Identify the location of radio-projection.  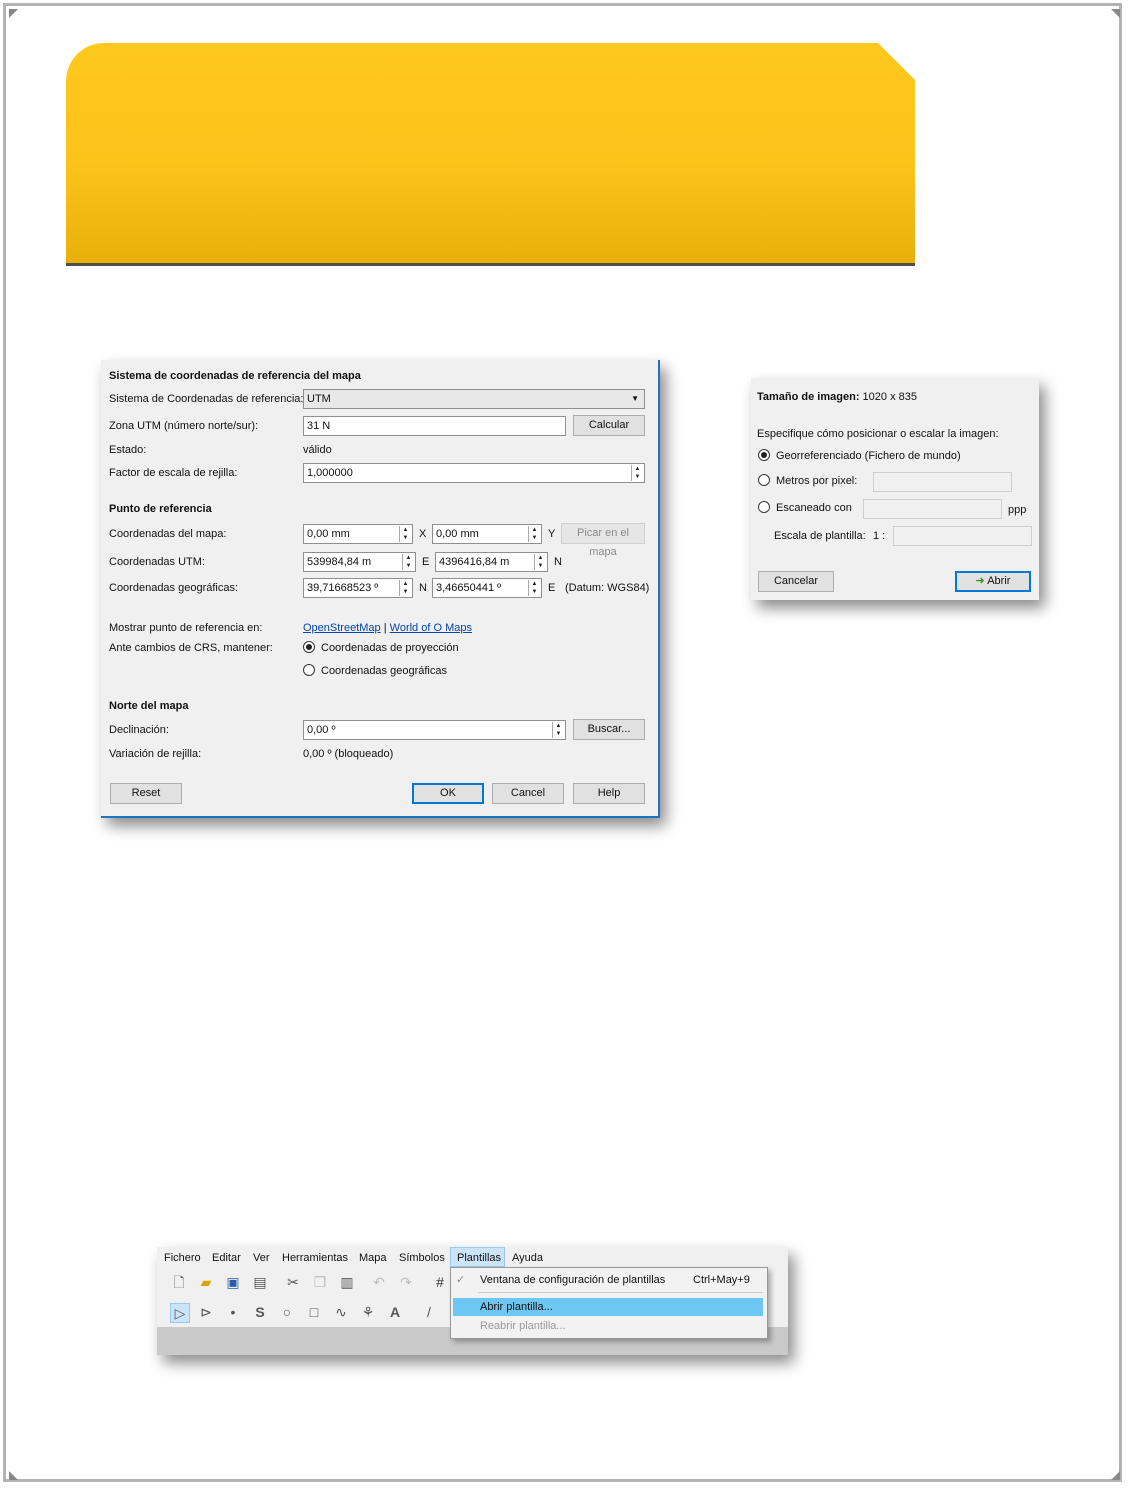
(309, 647).